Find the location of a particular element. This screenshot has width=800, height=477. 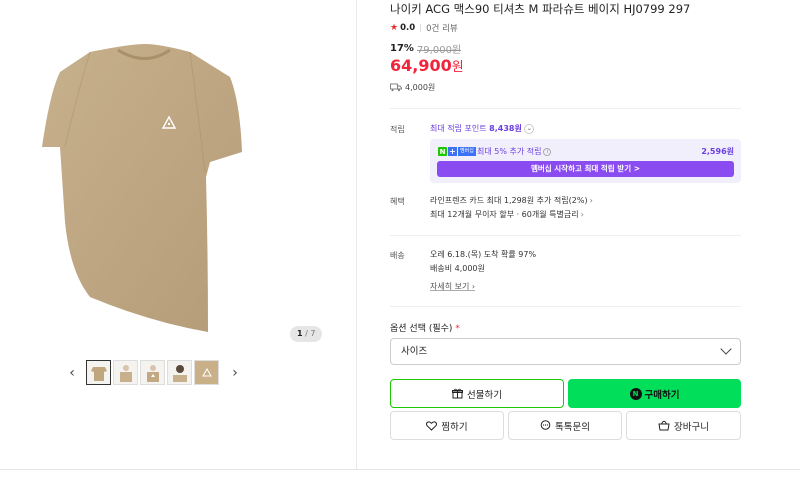

delivery-detail-link: 자세히 보기 › is located at coordinates (452, 286).